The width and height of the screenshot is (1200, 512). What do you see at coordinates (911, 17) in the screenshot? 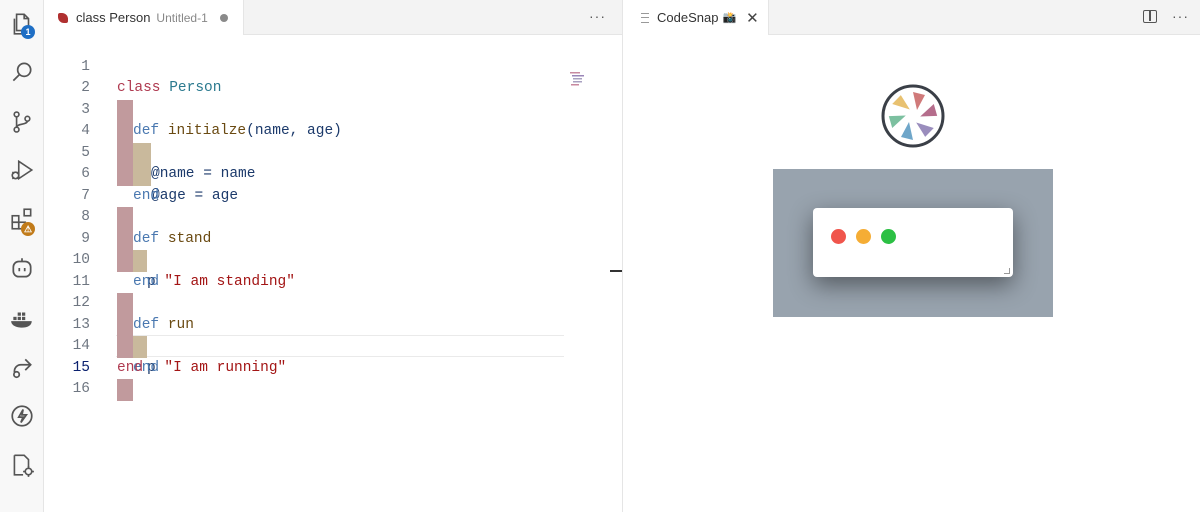
I see `codesnap-tabbar: CodeSnap 📸 ✕ ···` at bounding box center [911, 17].